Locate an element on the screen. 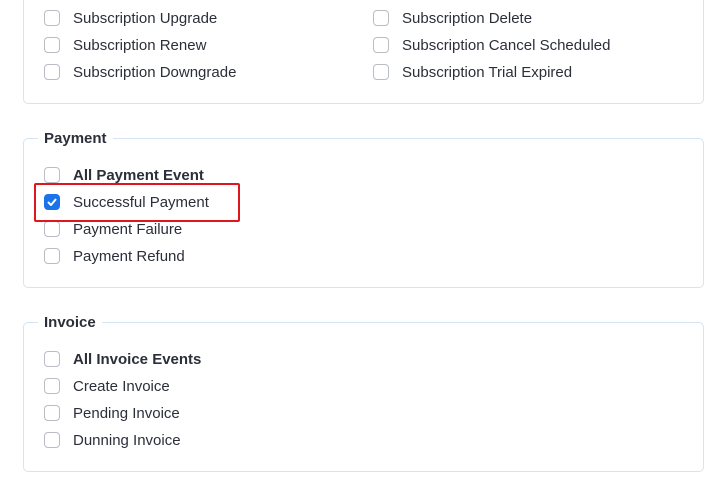 This screenshot has width=726, height=500. checkbox-payment-failure: Payment Failure is located at coordinates (113, 229).